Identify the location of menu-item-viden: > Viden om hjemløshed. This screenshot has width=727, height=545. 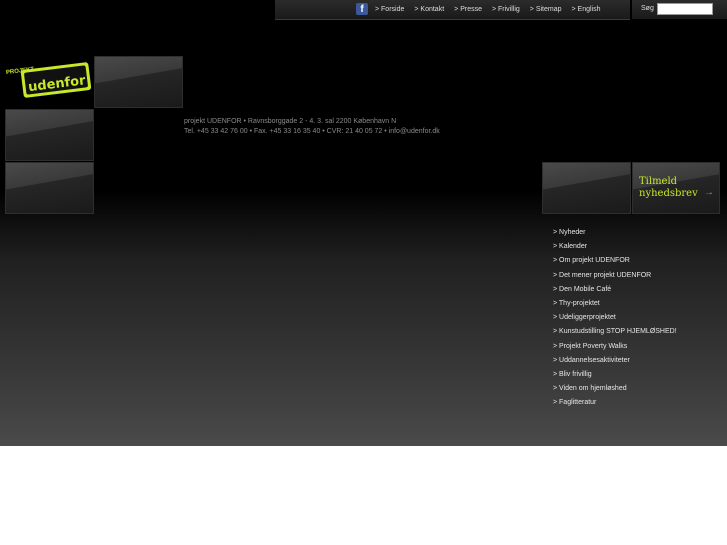
(615, 390).